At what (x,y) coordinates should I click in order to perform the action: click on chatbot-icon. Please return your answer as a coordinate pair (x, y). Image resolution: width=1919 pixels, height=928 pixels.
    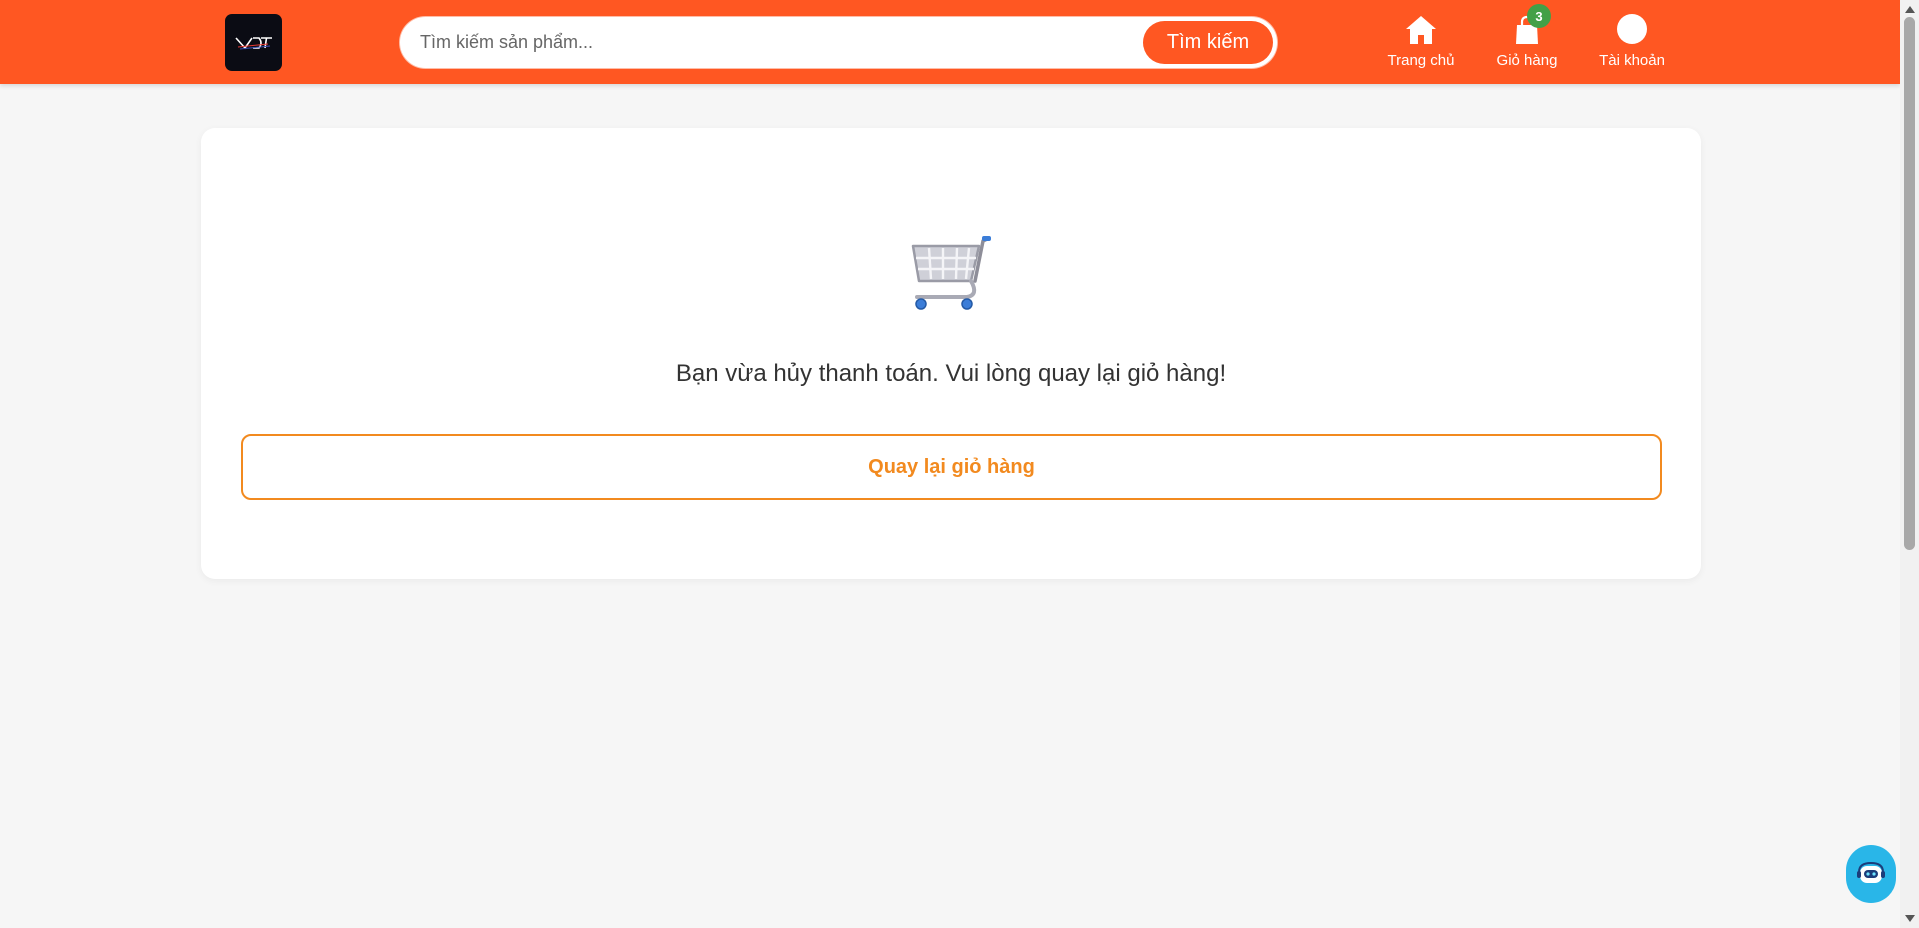
    Looking at the image, I should click on (1871, 872).